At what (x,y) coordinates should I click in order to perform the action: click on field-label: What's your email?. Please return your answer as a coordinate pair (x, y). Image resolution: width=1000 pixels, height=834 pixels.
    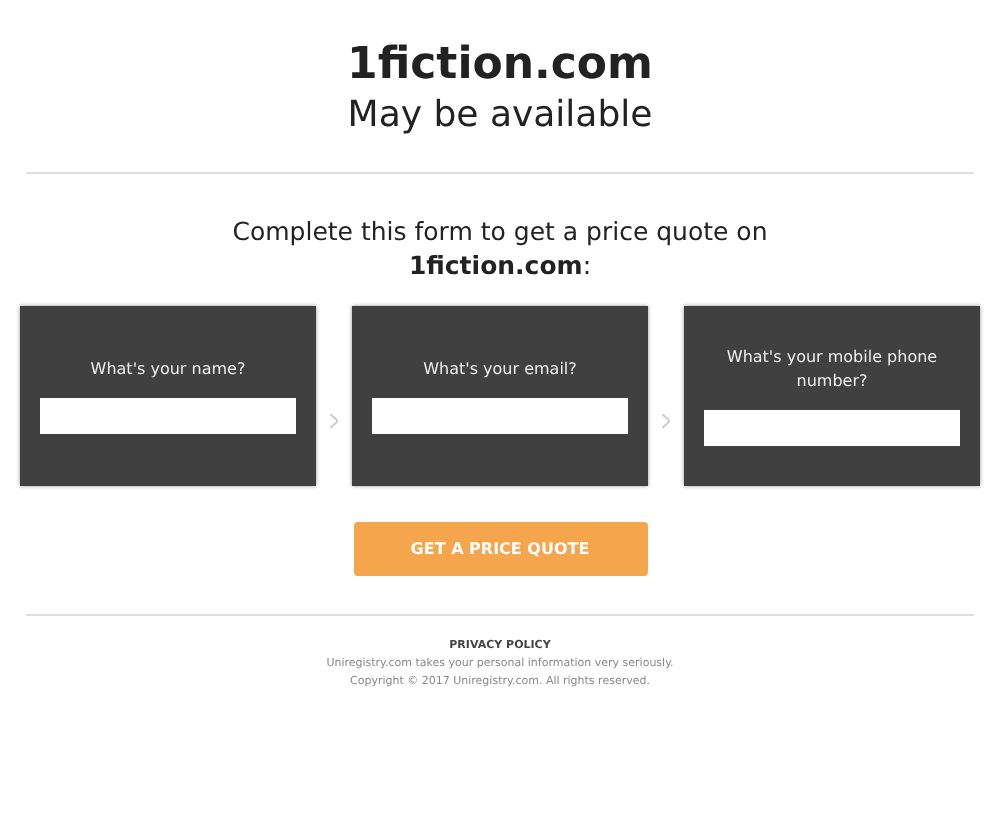
    Looking at the image, I should click on (500, 370).